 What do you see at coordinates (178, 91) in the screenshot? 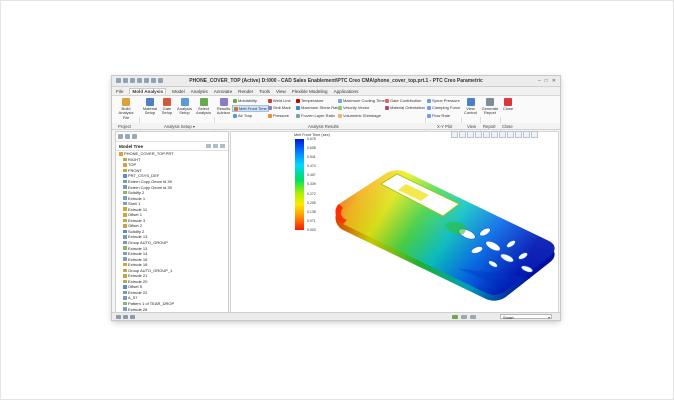
I see `tab-model: Model` at bounding box center [178, 91].